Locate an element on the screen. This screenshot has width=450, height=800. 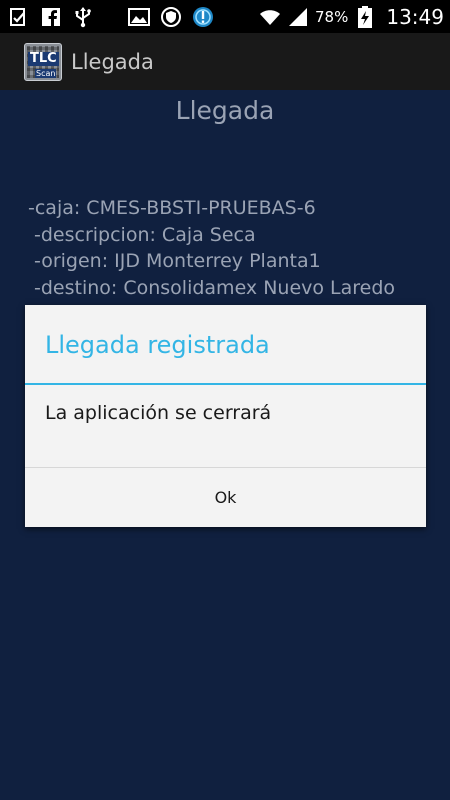
battery-percent: 78% is located at coordinates (332, 16).